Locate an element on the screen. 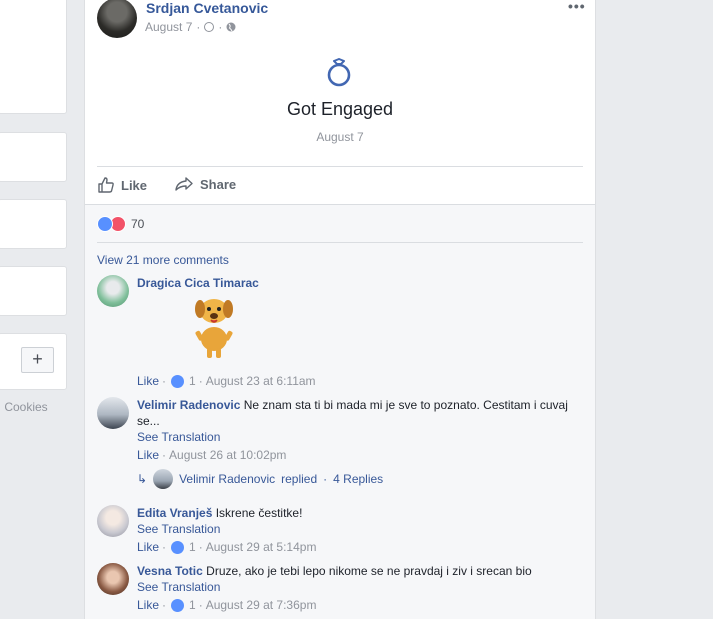 The image size is (713, 619). footer-links: · Cookies is located at coordinates (24, 407).